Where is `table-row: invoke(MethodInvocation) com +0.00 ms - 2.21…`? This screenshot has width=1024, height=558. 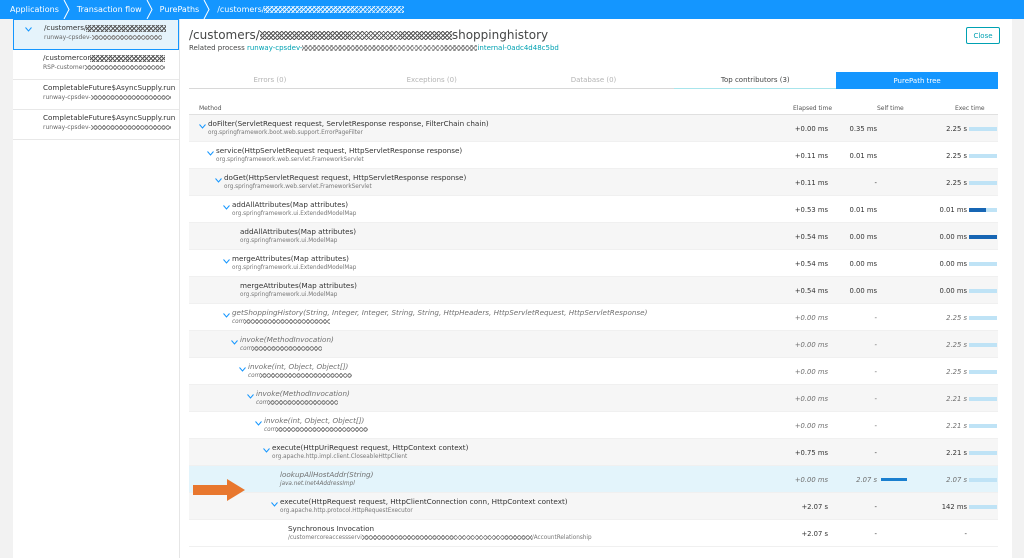
table-row: invoke(MethodInvocation) com +0.00 ms - 2.21… is located at coordinates (593, 398).